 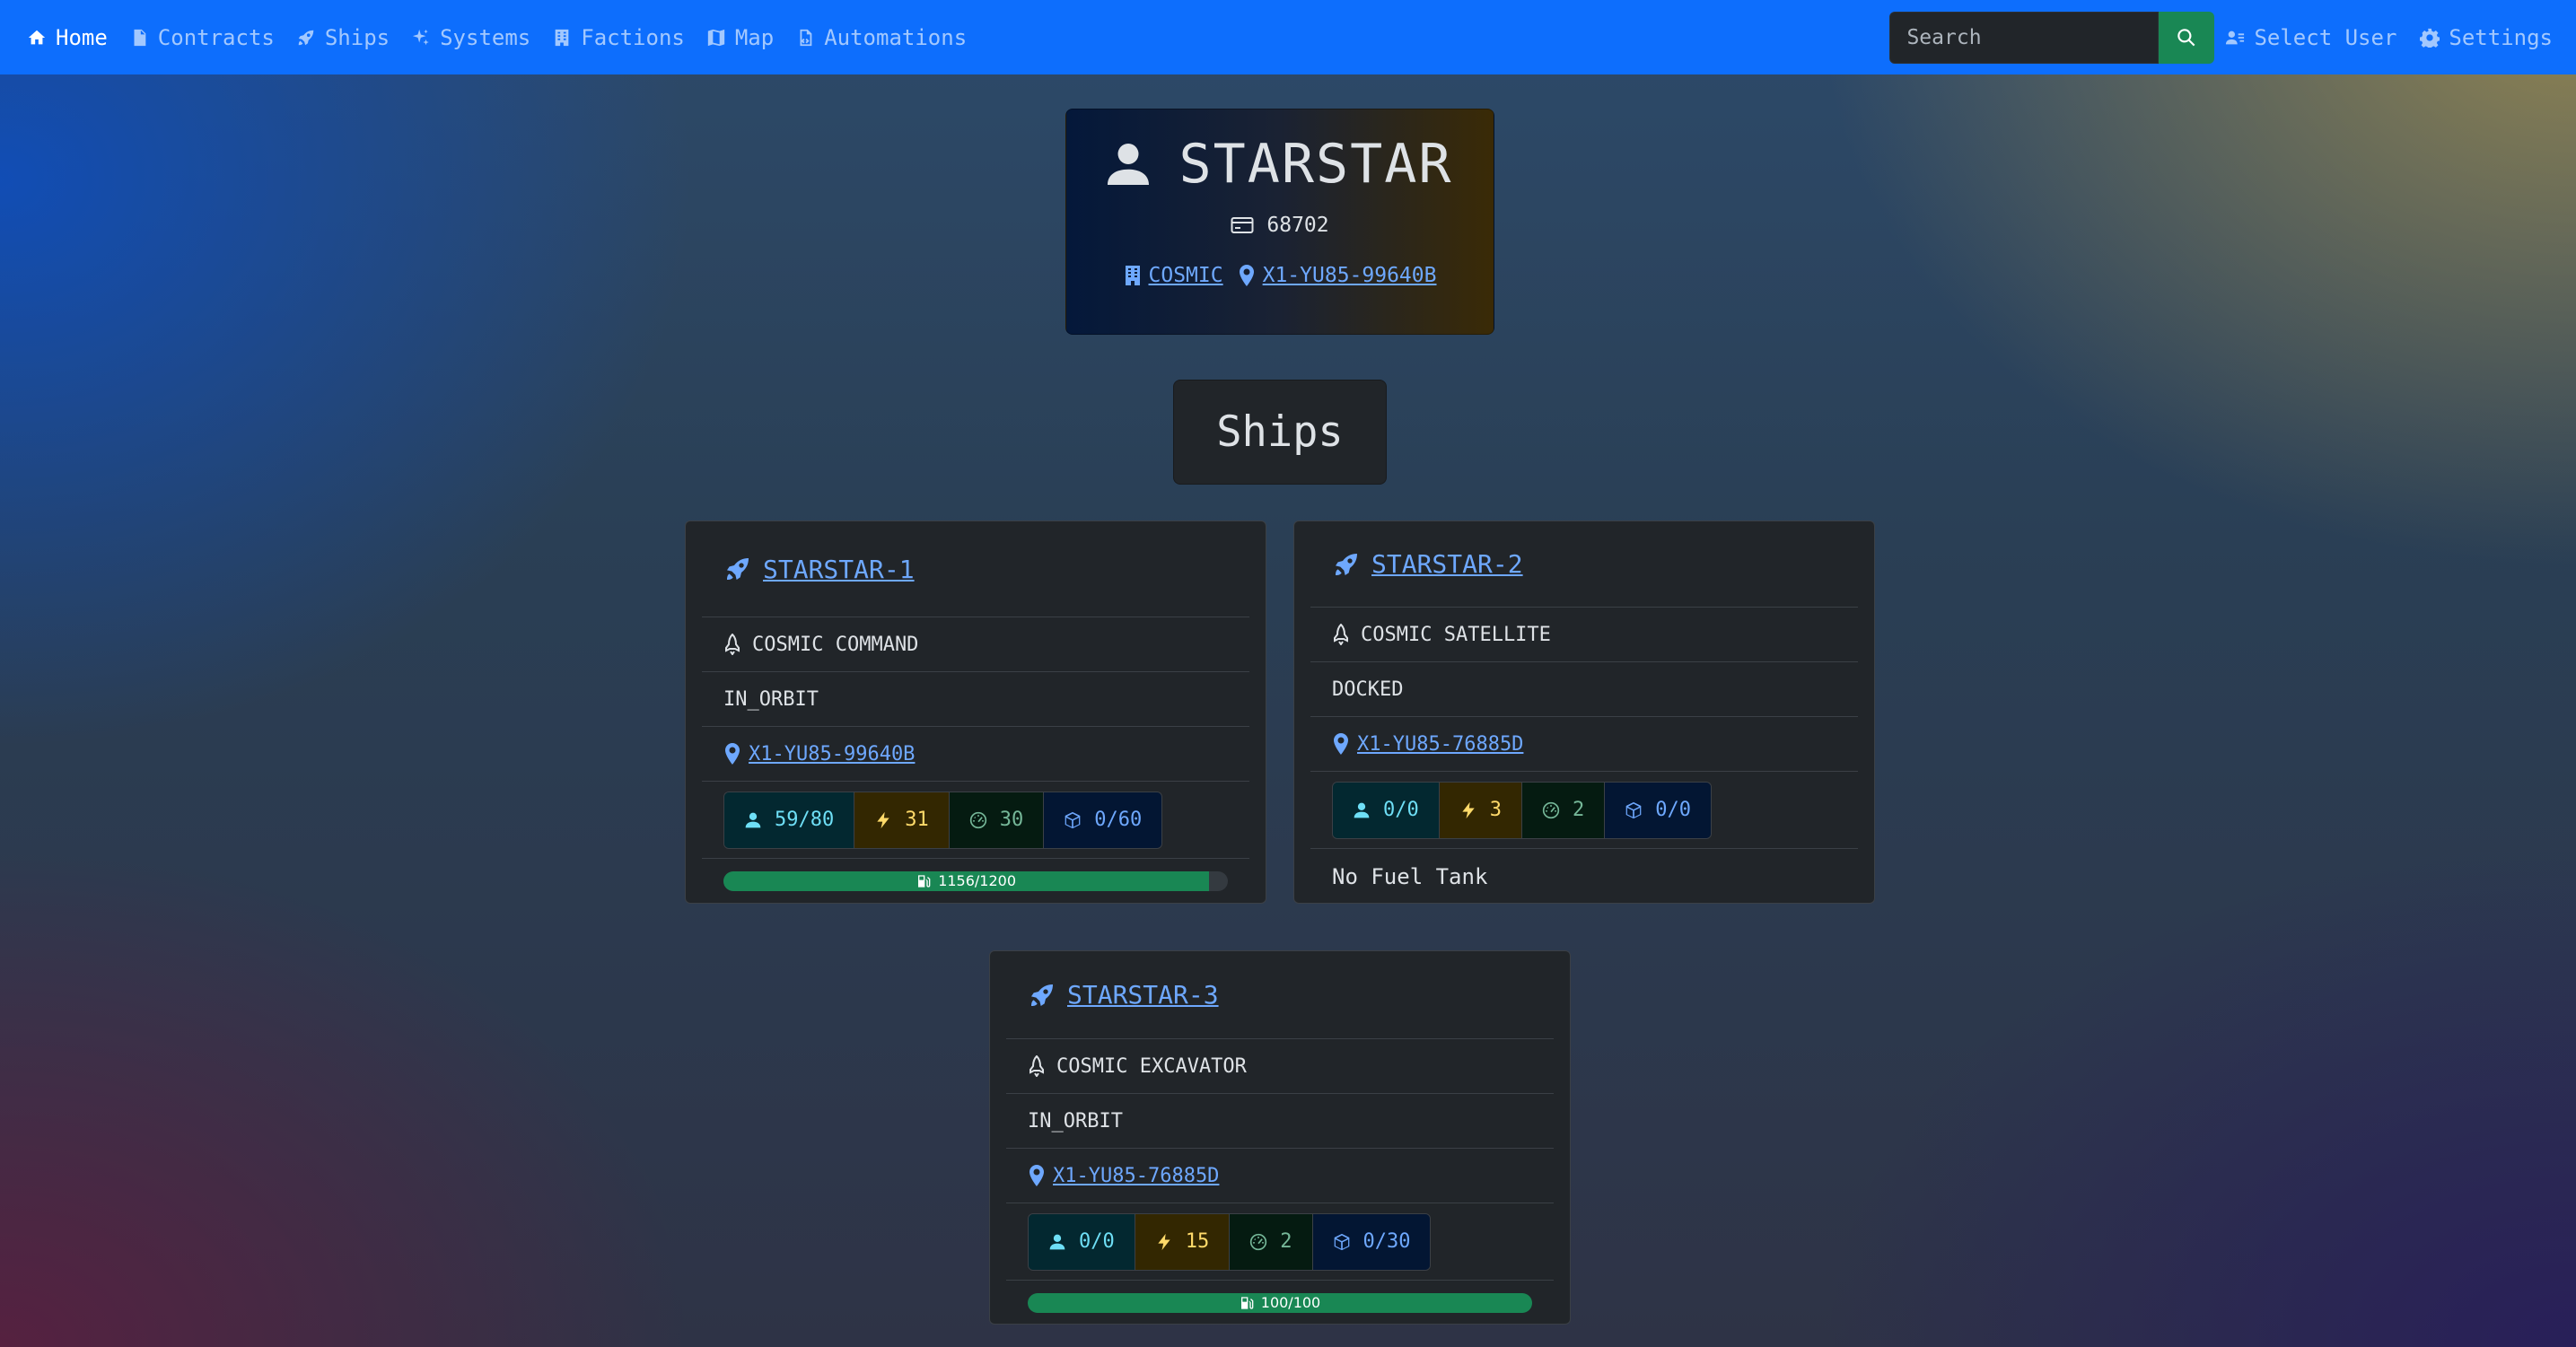 What do you see at coordinates (805, 820) in the screenshot?
I see `crew-value: 59/80` at bounding box center [805, 820].